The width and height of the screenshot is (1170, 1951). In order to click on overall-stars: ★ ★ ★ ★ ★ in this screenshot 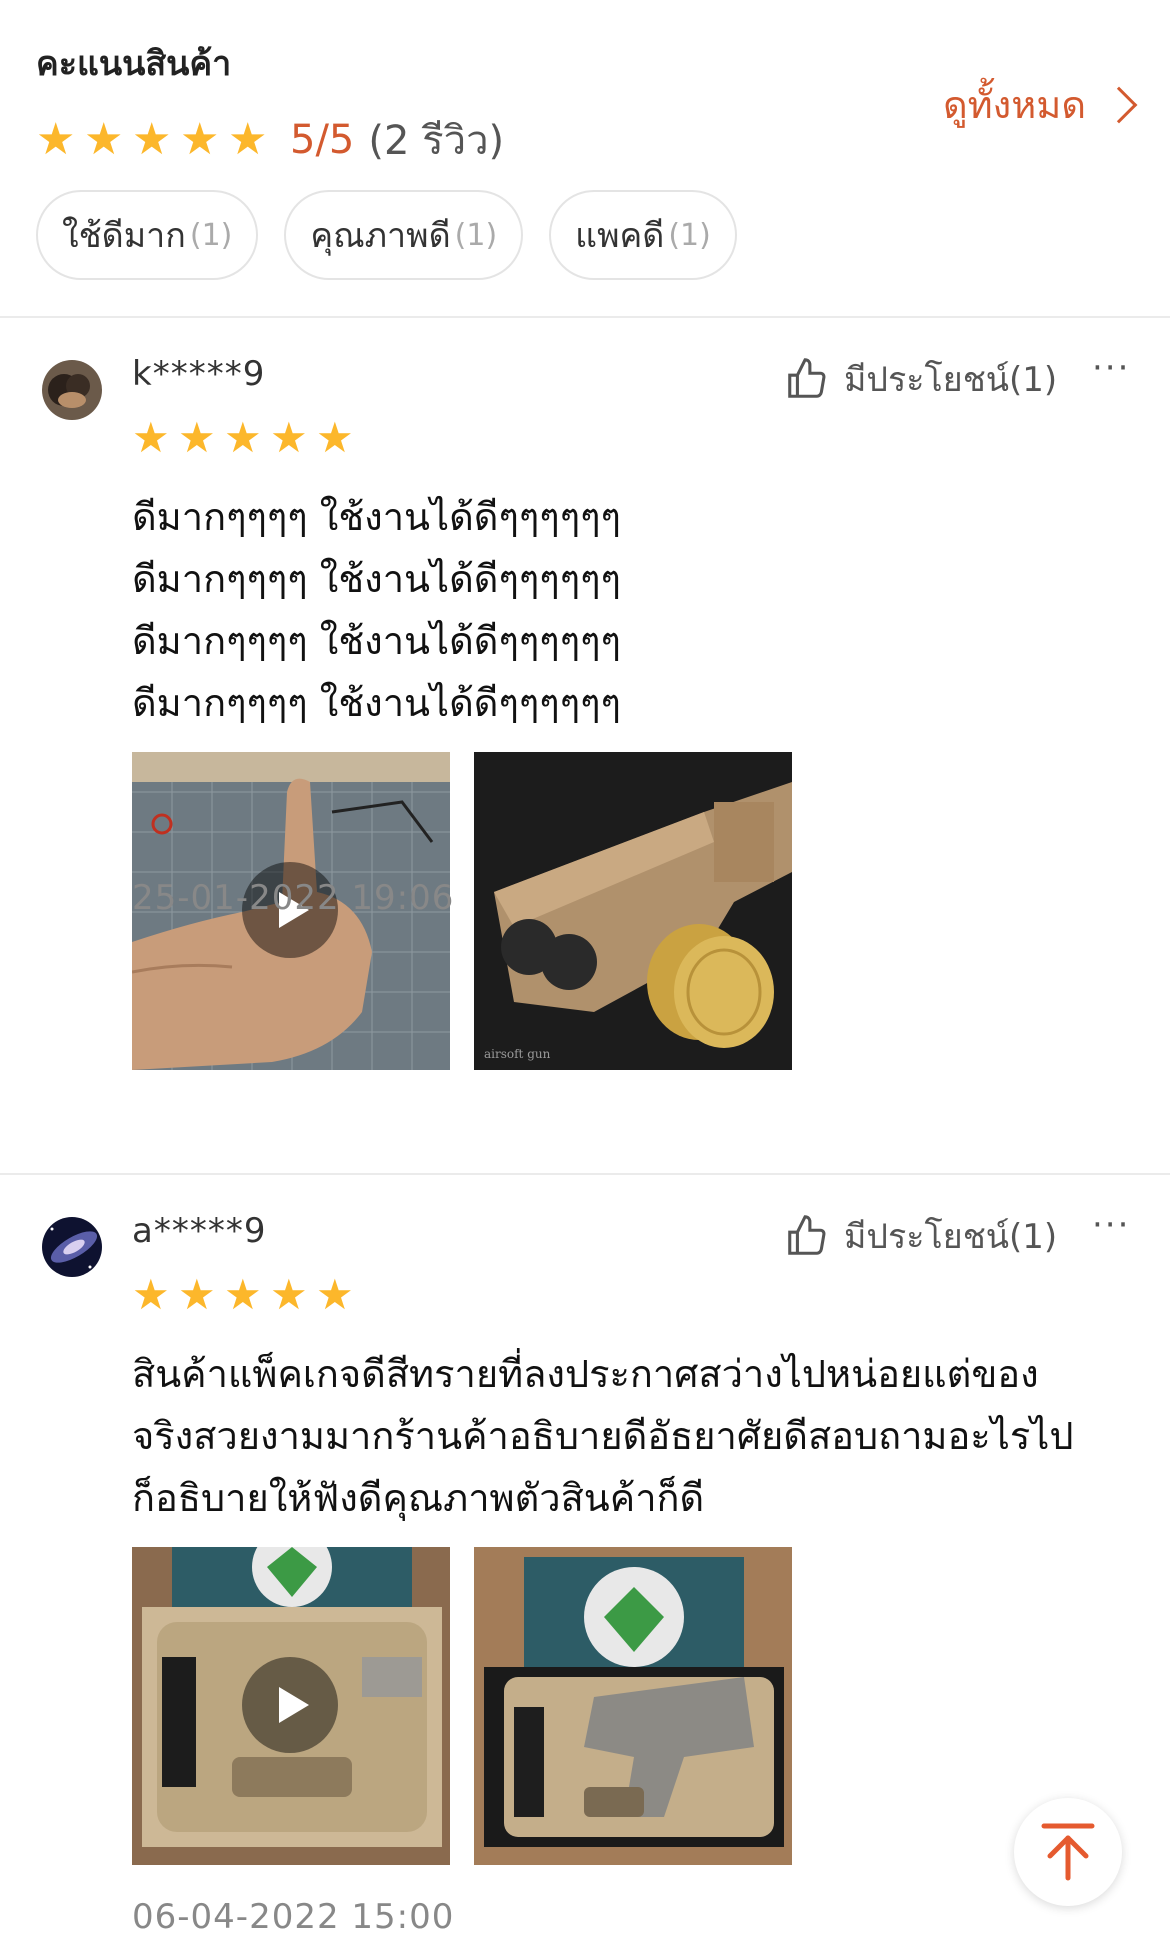, I will do `click(152, 139)`.